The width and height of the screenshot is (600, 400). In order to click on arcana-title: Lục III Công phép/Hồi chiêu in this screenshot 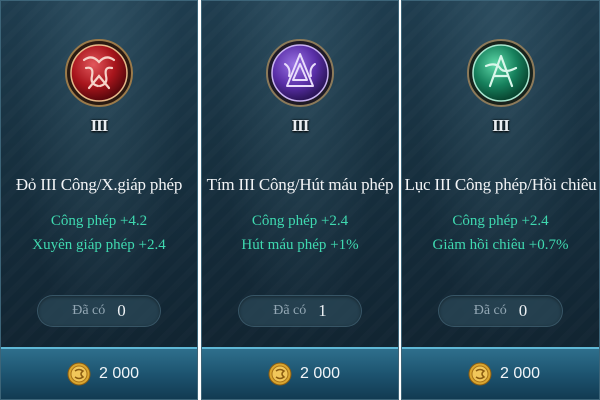, I will do `click(500, 184)`.